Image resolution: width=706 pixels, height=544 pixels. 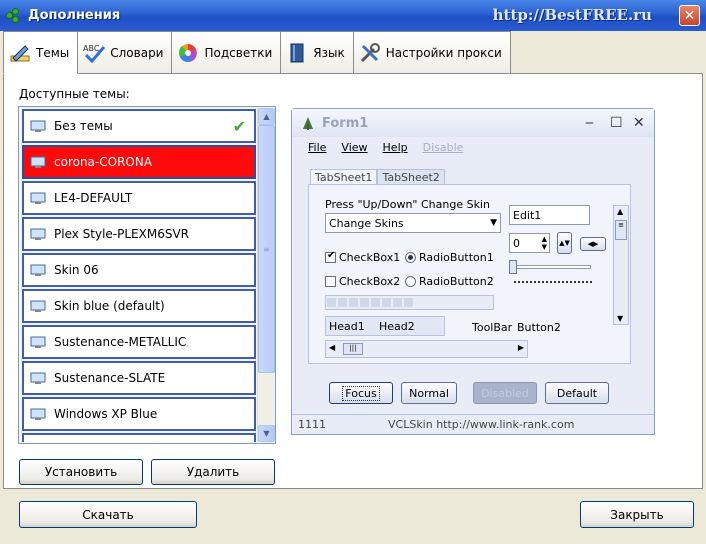 What do you see at coordinates (529, 243) in the screenshot?
I see `spin-edit: 0 ▲ ▼` at bounding box center [529, 243].